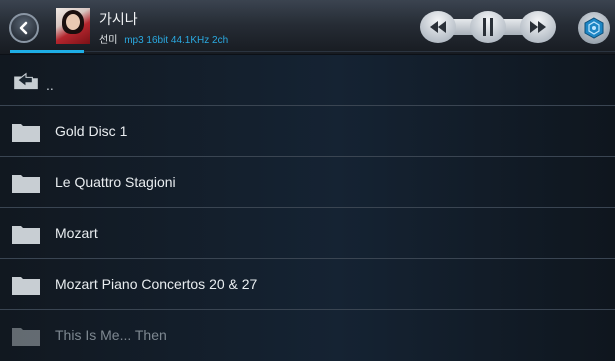 The height and width of the screenshot is (361, 615). I want to click on track-artist: 선미, so click(108, 40).